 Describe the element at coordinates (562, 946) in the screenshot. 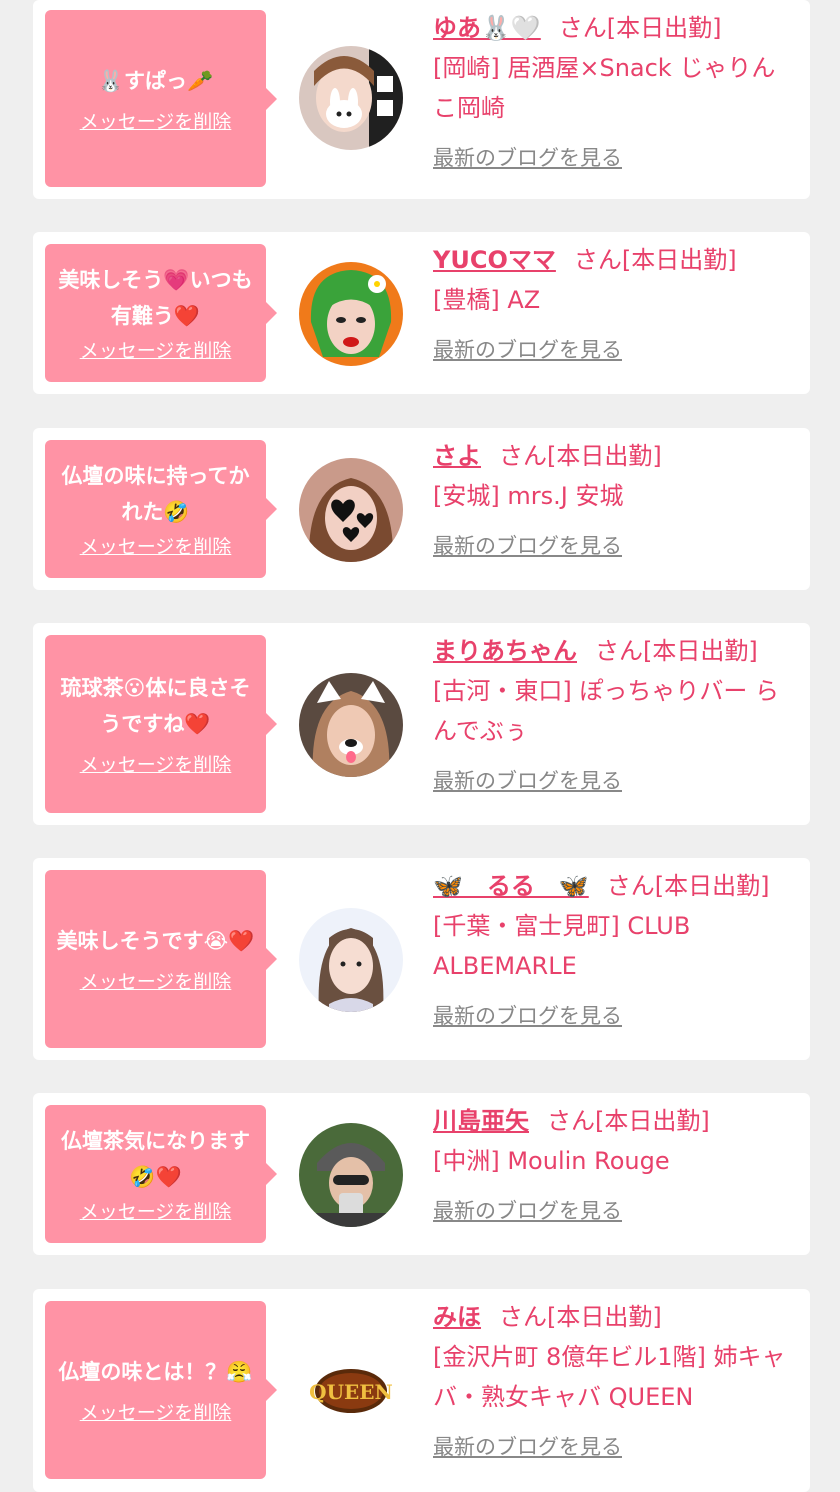

I see `shop-name: [千葉・富士見町] CLUB ALBEMARLE` at that location.